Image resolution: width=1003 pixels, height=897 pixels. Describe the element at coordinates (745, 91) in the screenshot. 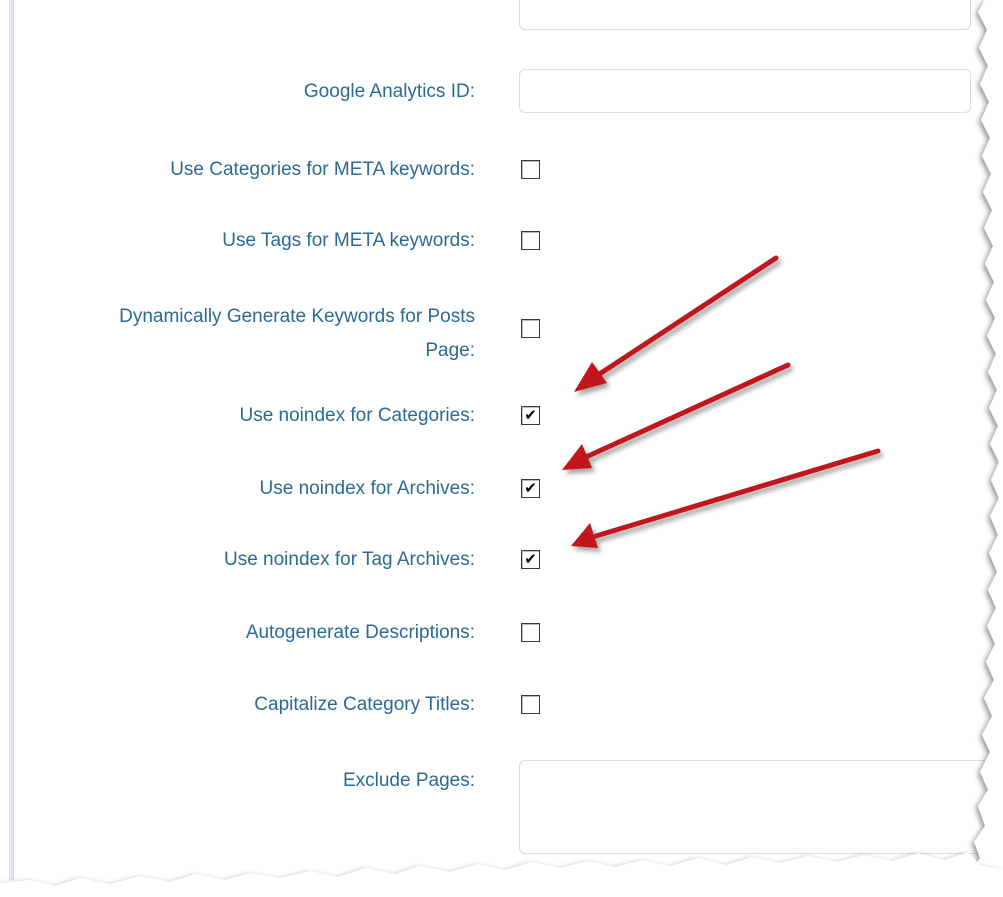

I see `google-analytics-id-input` at that location.